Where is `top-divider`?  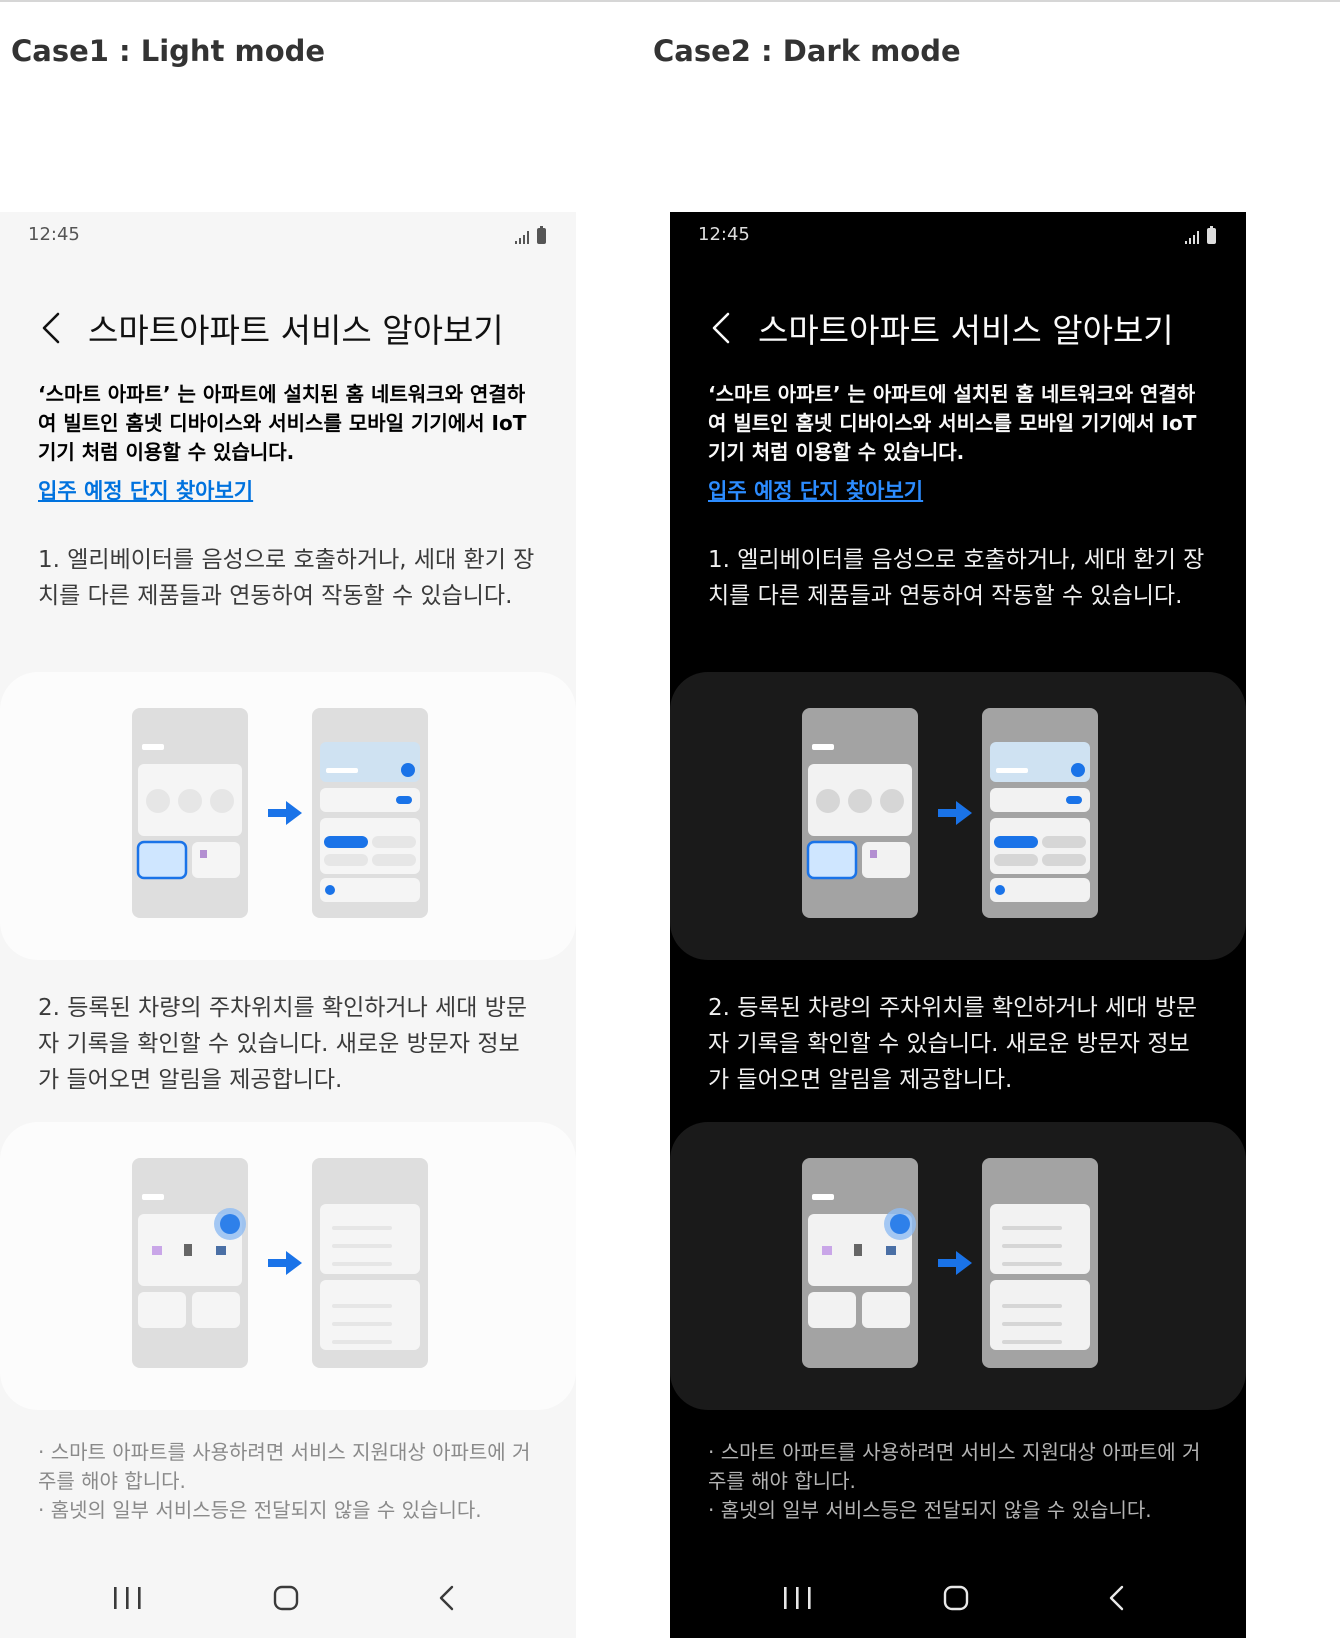 top-divider is located at coordinates (670, 1).